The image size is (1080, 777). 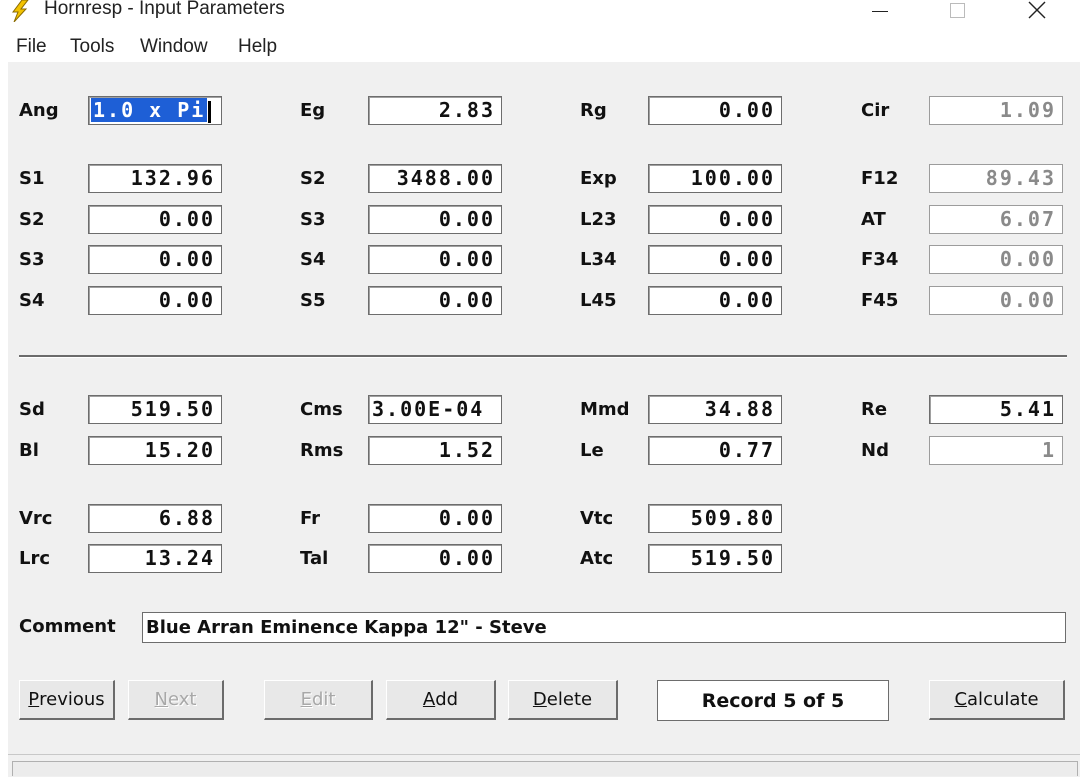 What do you see at coordinates (149, 110) in the screenshot?
I see `field-ang-selected-text: 1.0 x Pi` at bounding box center [149, 110].